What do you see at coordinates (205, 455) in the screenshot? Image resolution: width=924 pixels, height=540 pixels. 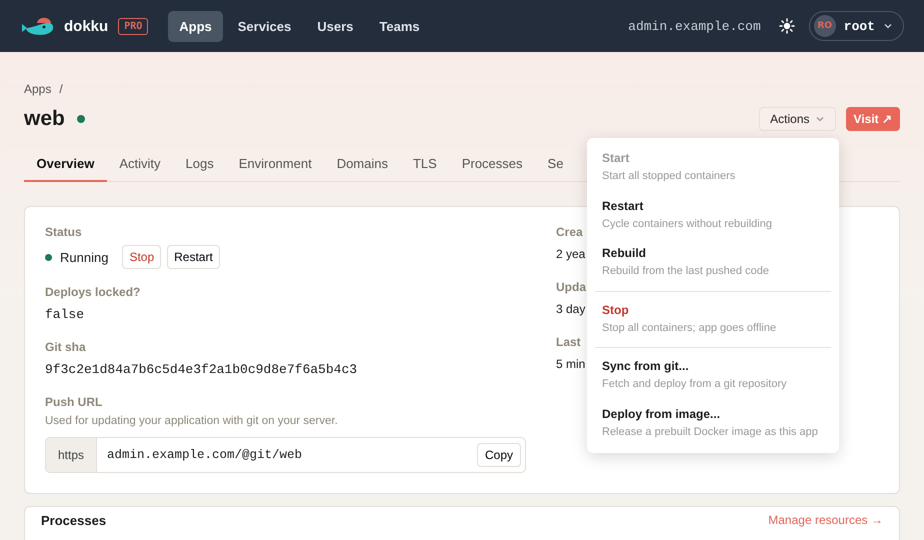 I see `url-value: admin.example.com/@git/web` at bounding box center [205, 455].